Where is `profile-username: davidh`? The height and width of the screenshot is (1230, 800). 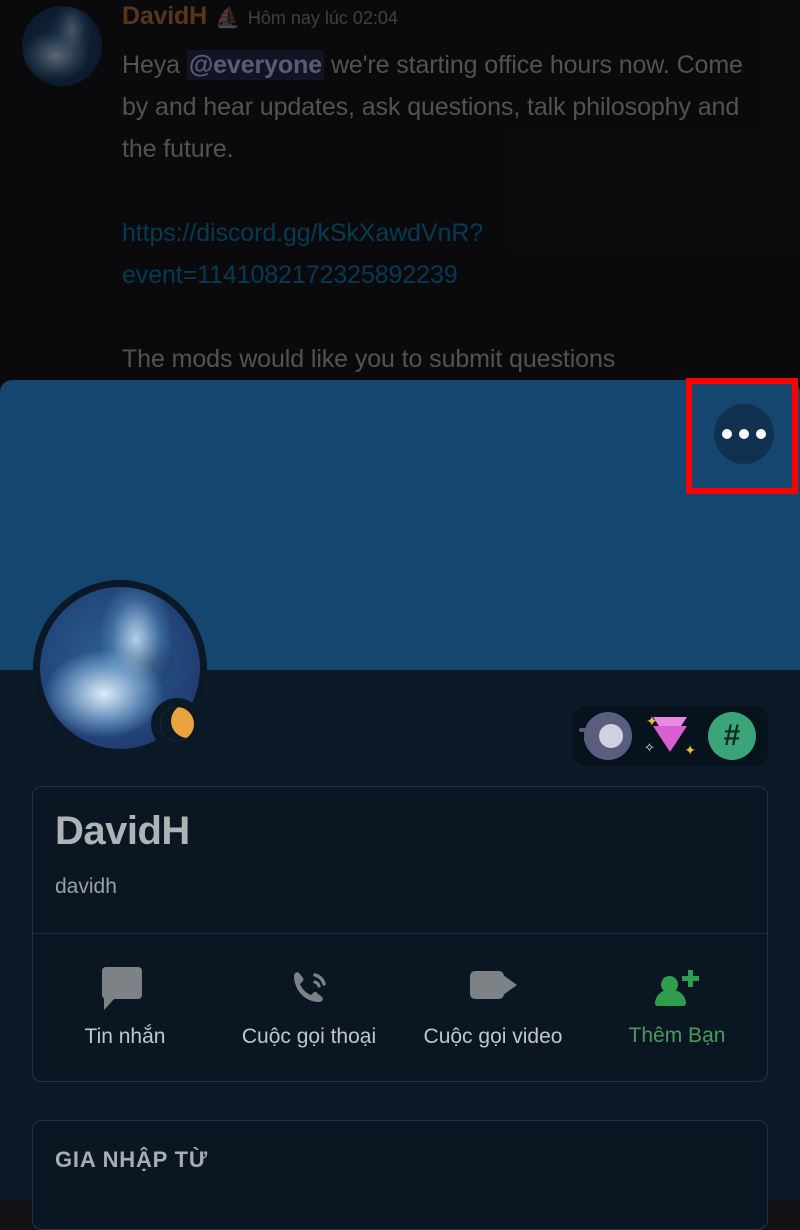
profile-username: davidh is located at coordinates (86, 886).